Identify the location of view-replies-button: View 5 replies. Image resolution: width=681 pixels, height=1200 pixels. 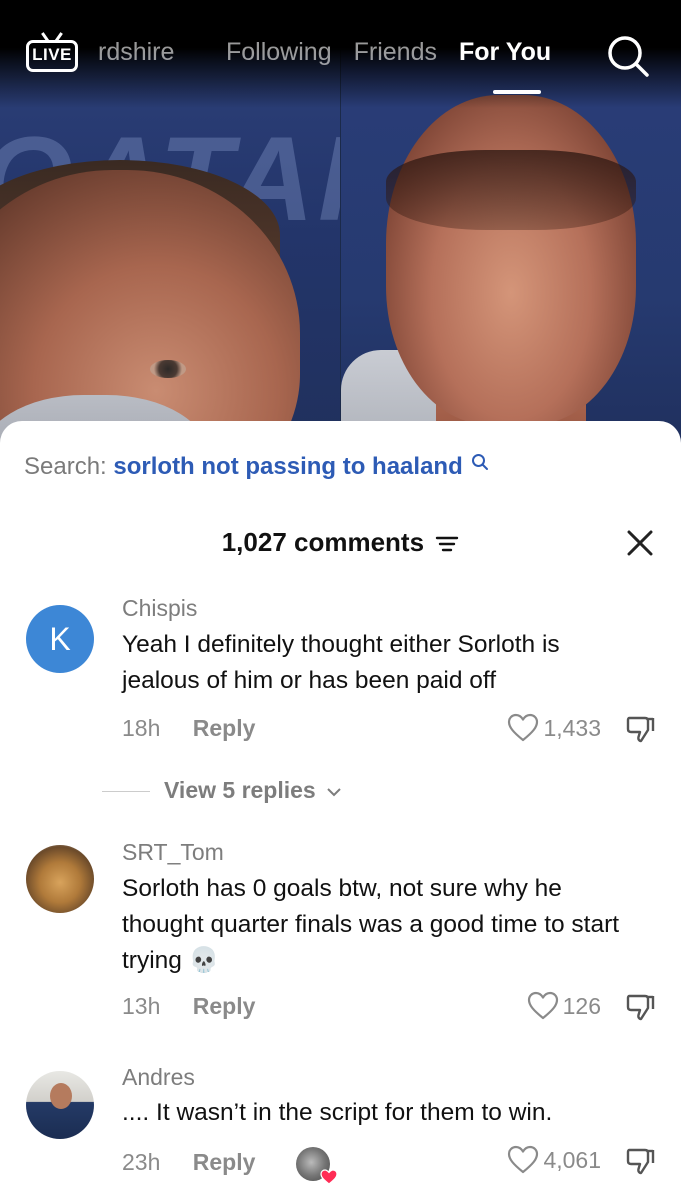
(222, 790).